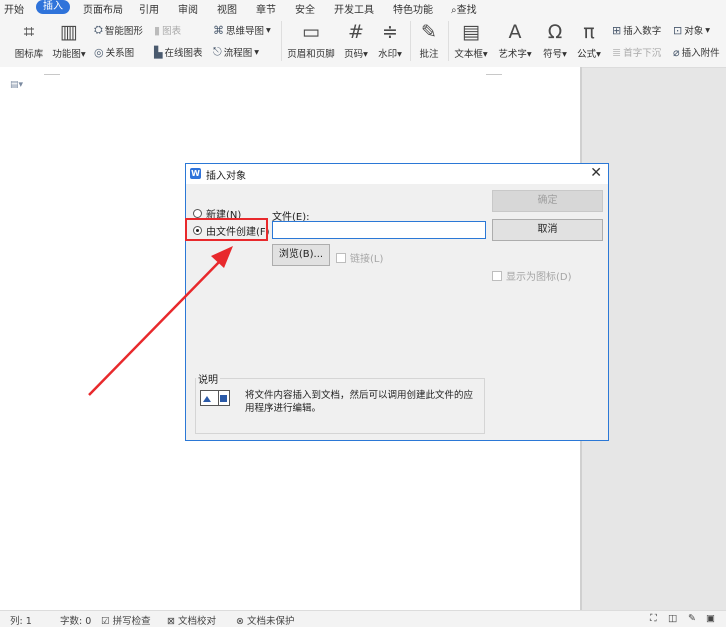 This screenshot has height=627, width=726. What do you see at coordinates (240, 621) in the screenshot?
I see `protect-icon: ⊗` at bounding box center [240, 621].